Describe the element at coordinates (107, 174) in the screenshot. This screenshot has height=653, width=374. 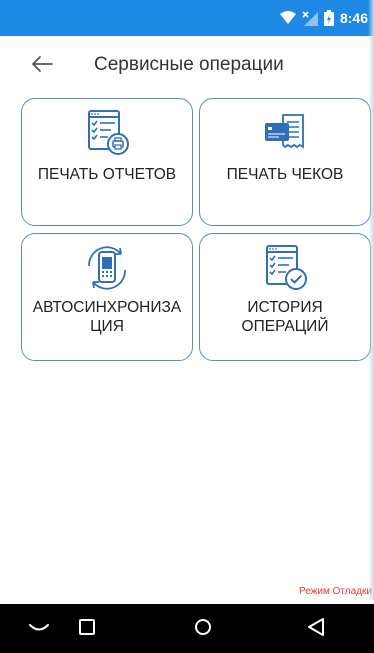
I see `print-reports-label: ПЕЧАТЬ ОТЧЕТОВ` at that location.